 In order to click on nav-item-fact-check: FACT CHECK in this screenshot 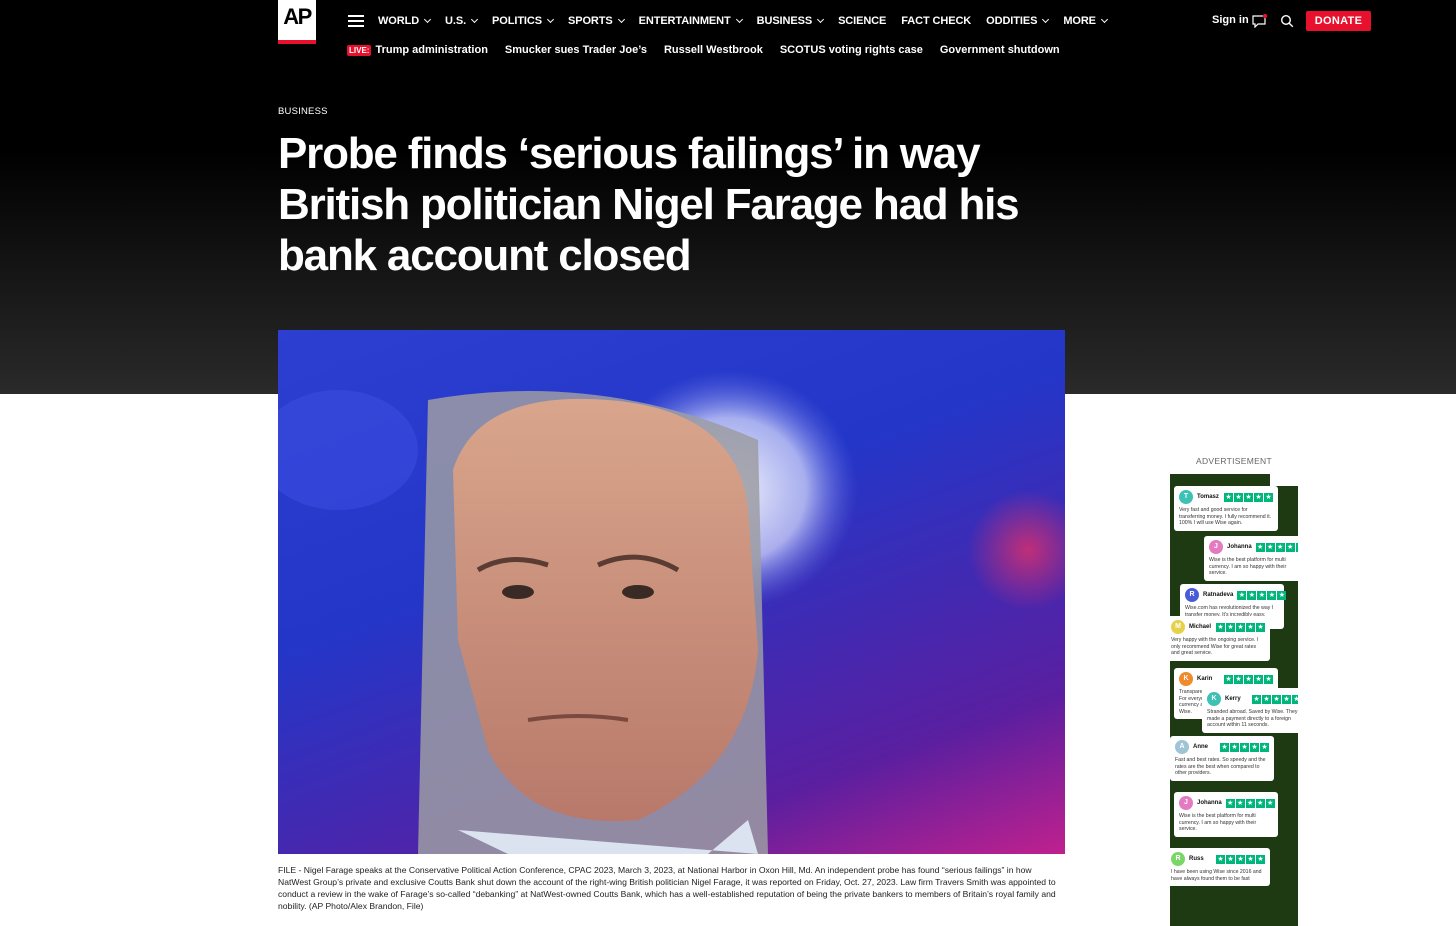, I will do `click(936, 21)`.